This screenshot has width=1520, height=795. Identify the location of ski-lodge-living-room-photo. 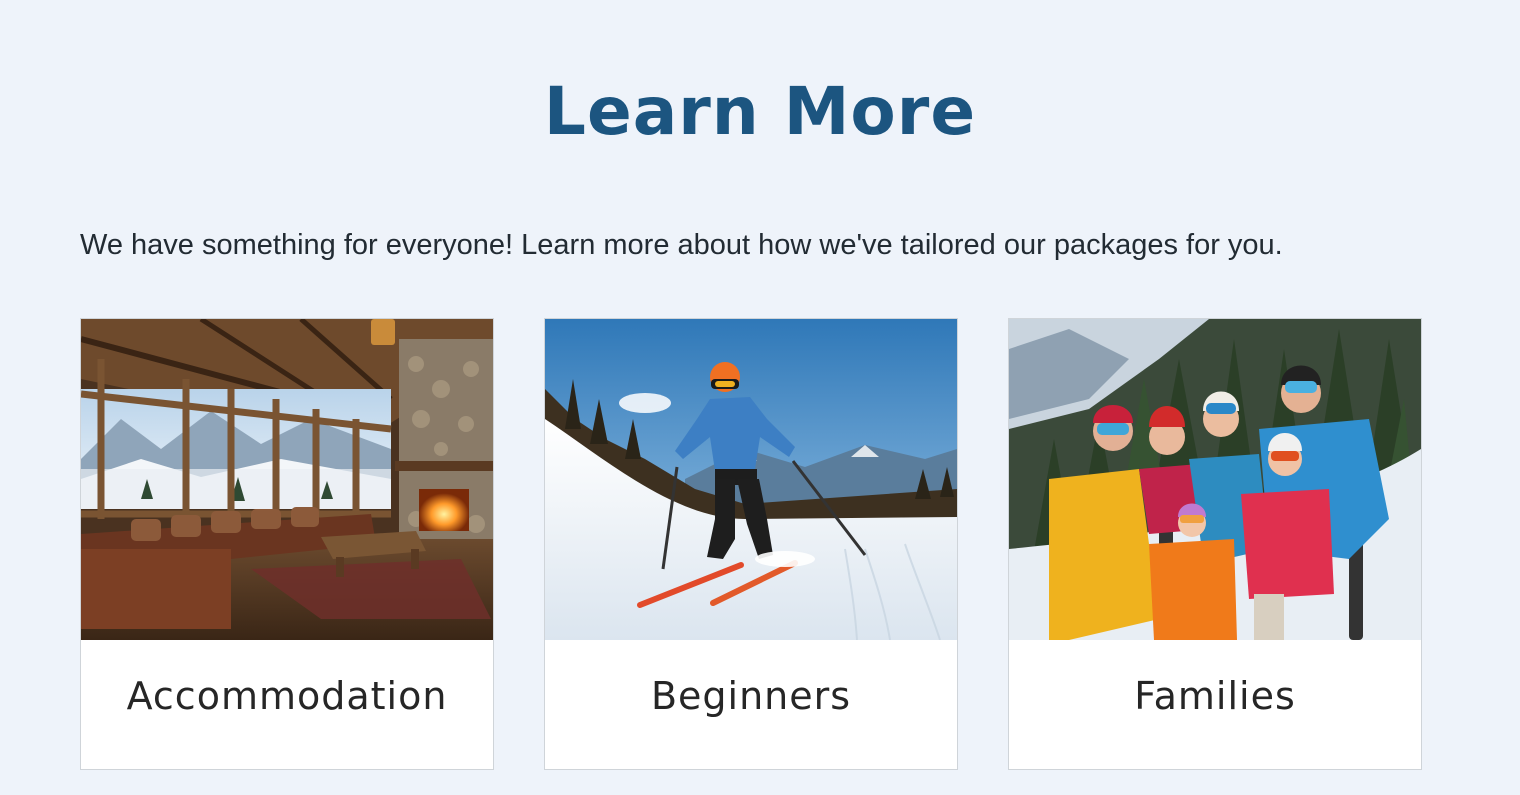
(287, 479).